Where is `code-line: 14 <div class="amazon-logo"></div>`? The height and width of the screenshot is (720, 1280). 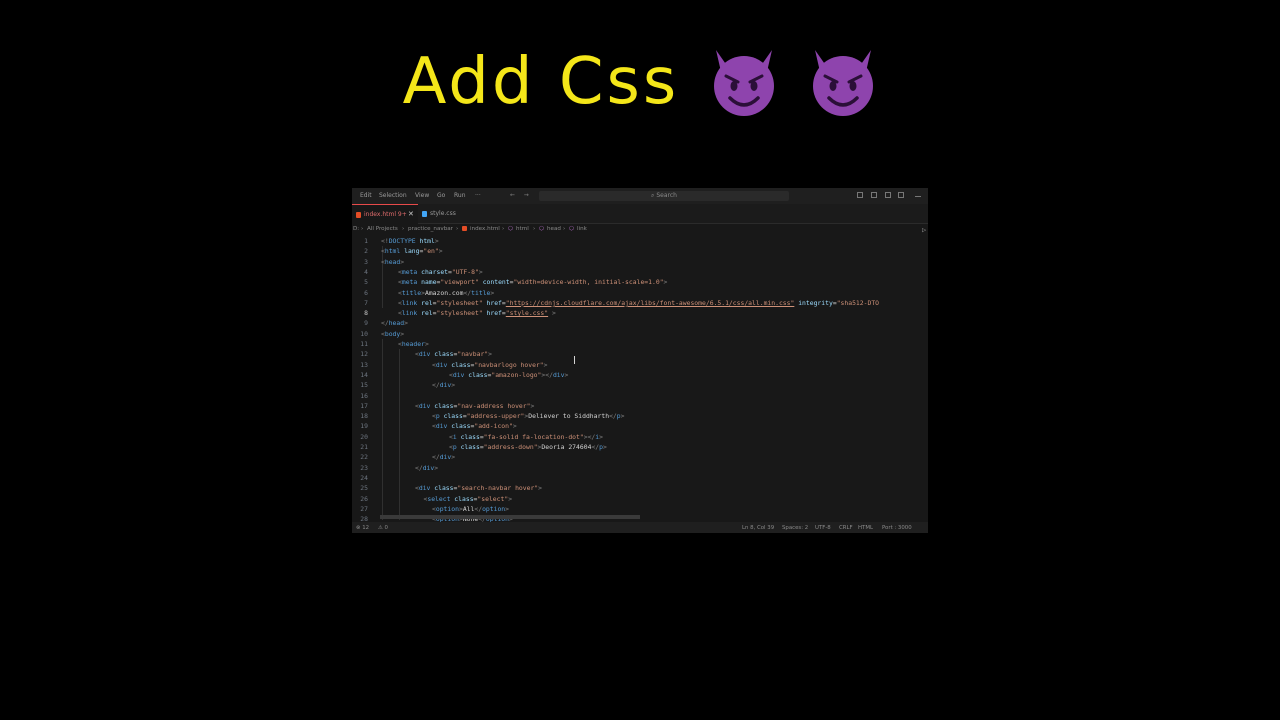 code-line: 14 <div class="amazon-logo"></div> is located at coordinates (640, 375).